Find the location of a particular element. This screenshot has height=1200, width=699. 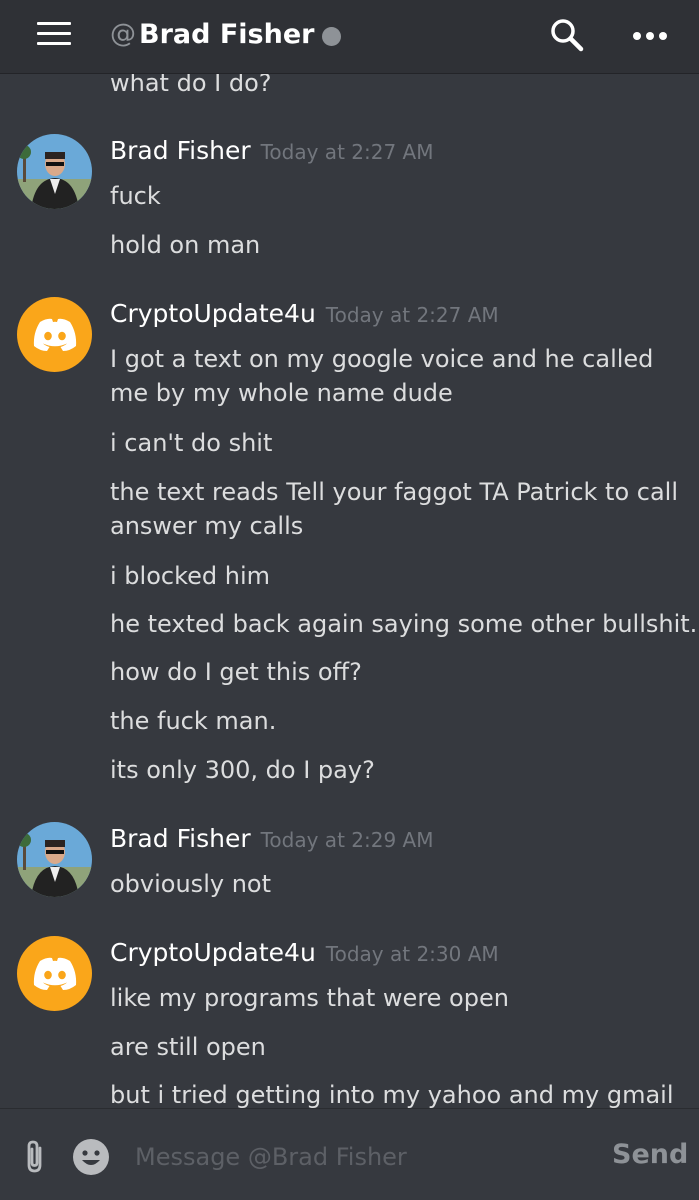

message-text: like my programs that were open is located at coordinates (309, 998).